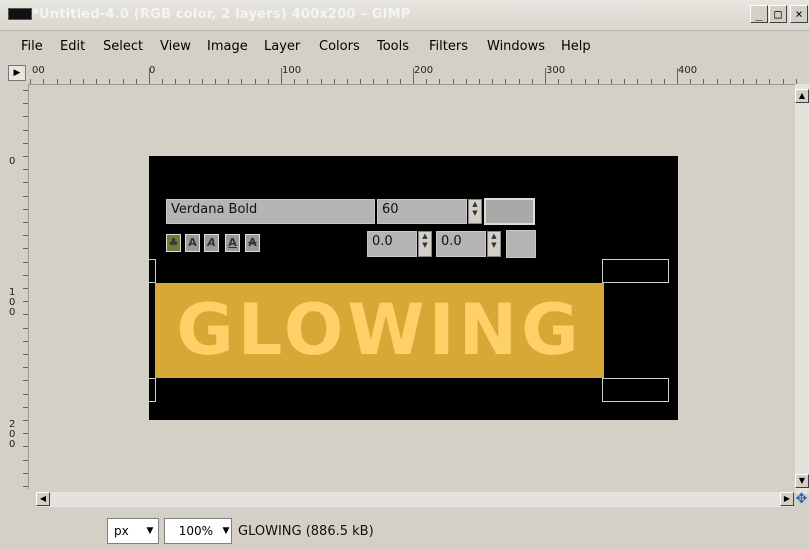  I want to click on menu-edit: Edit, so click(72, 46).